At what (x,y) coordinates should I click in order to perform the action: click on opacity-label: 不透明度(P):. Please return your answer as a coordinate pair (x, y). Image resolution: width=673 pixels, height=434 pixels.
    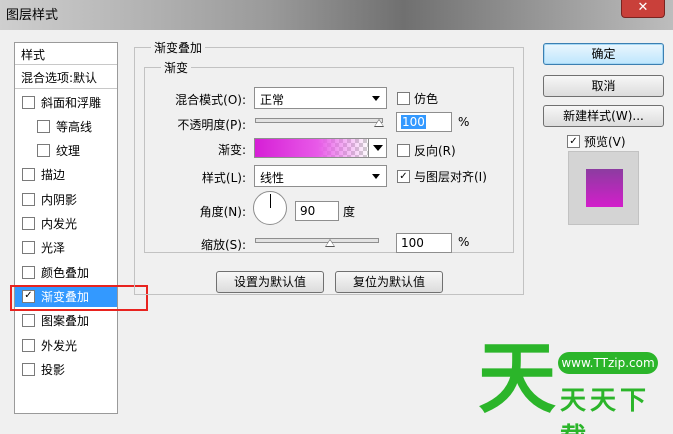
    Looking at the image, I should click on (211, 125).